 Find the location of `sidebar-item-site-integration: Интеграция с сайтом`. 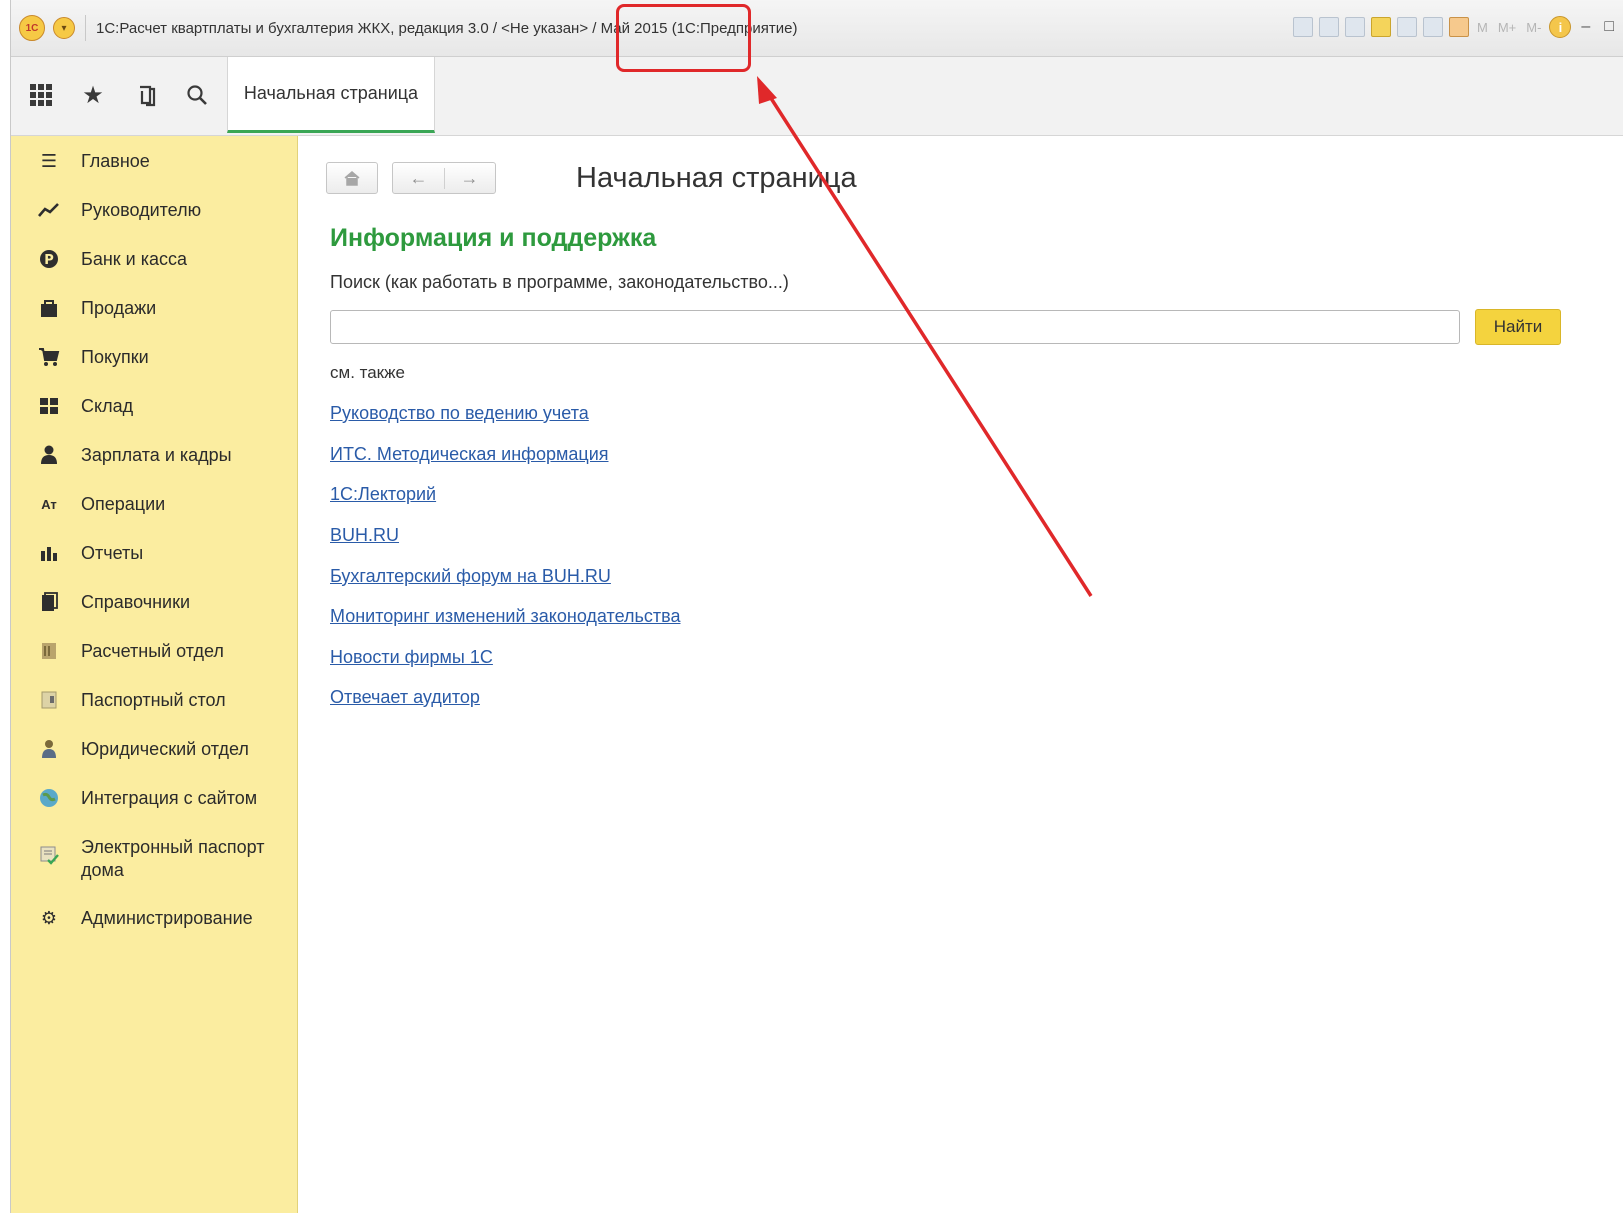

sidebar-item-site-integration: Интеграция с сайтом is located at coordinates (154, 798).